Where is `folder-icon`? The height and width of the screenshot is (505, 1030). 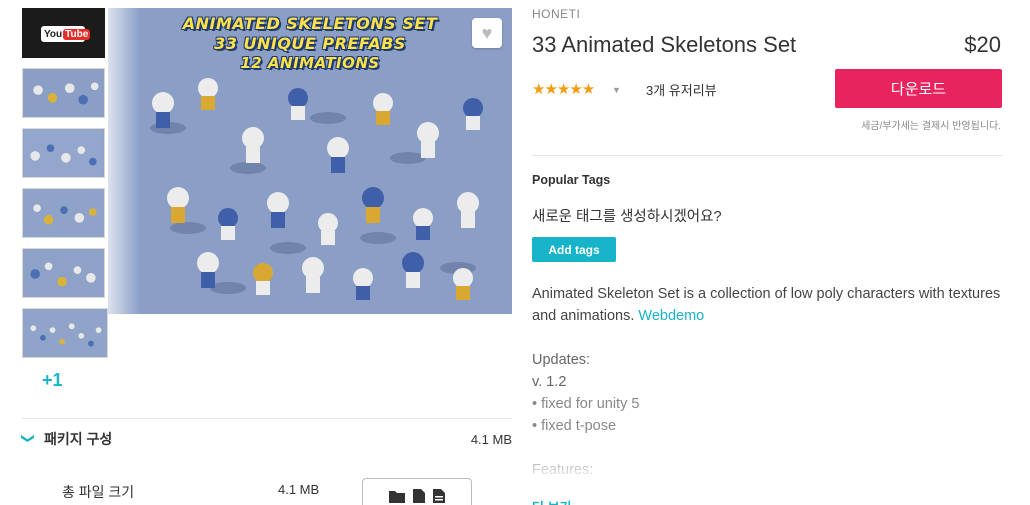
folder-icon is located at coordinates (397, 496).